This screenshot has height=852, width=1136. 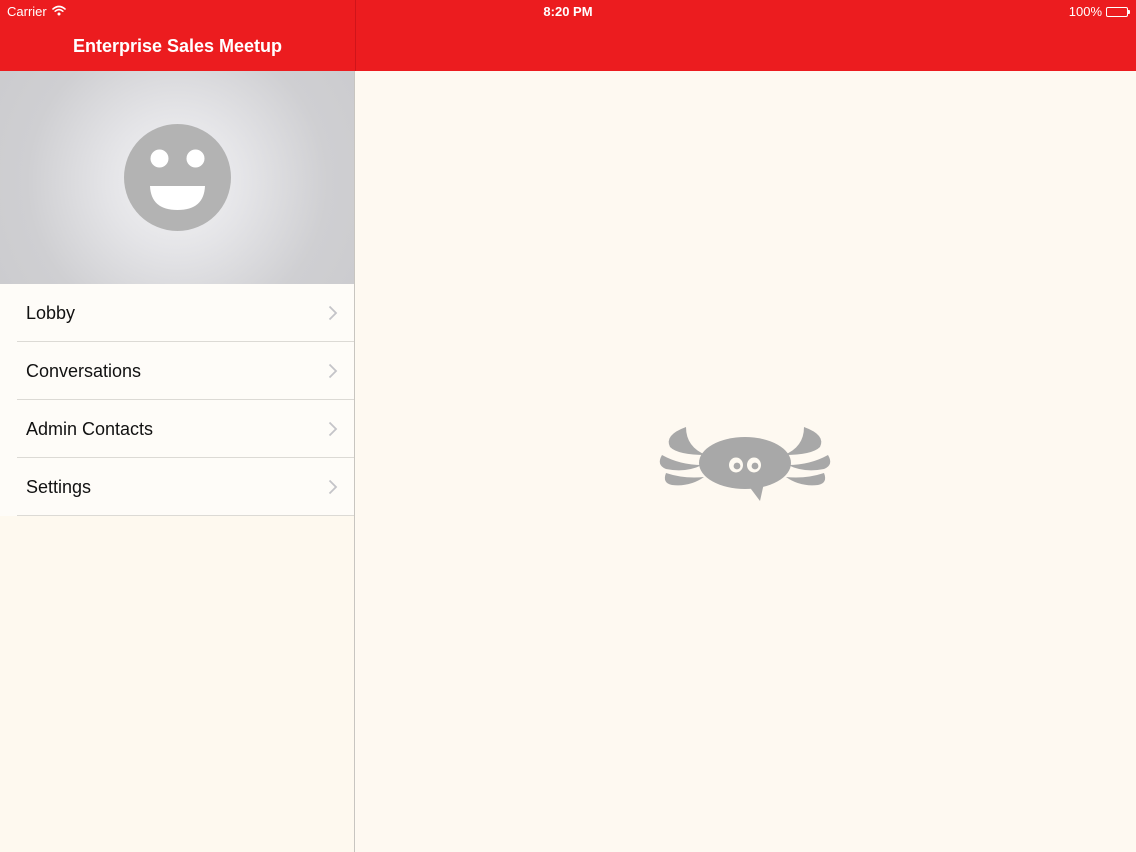 I want to click on menu-item-label: Conversations, so click(x=84, y=371).